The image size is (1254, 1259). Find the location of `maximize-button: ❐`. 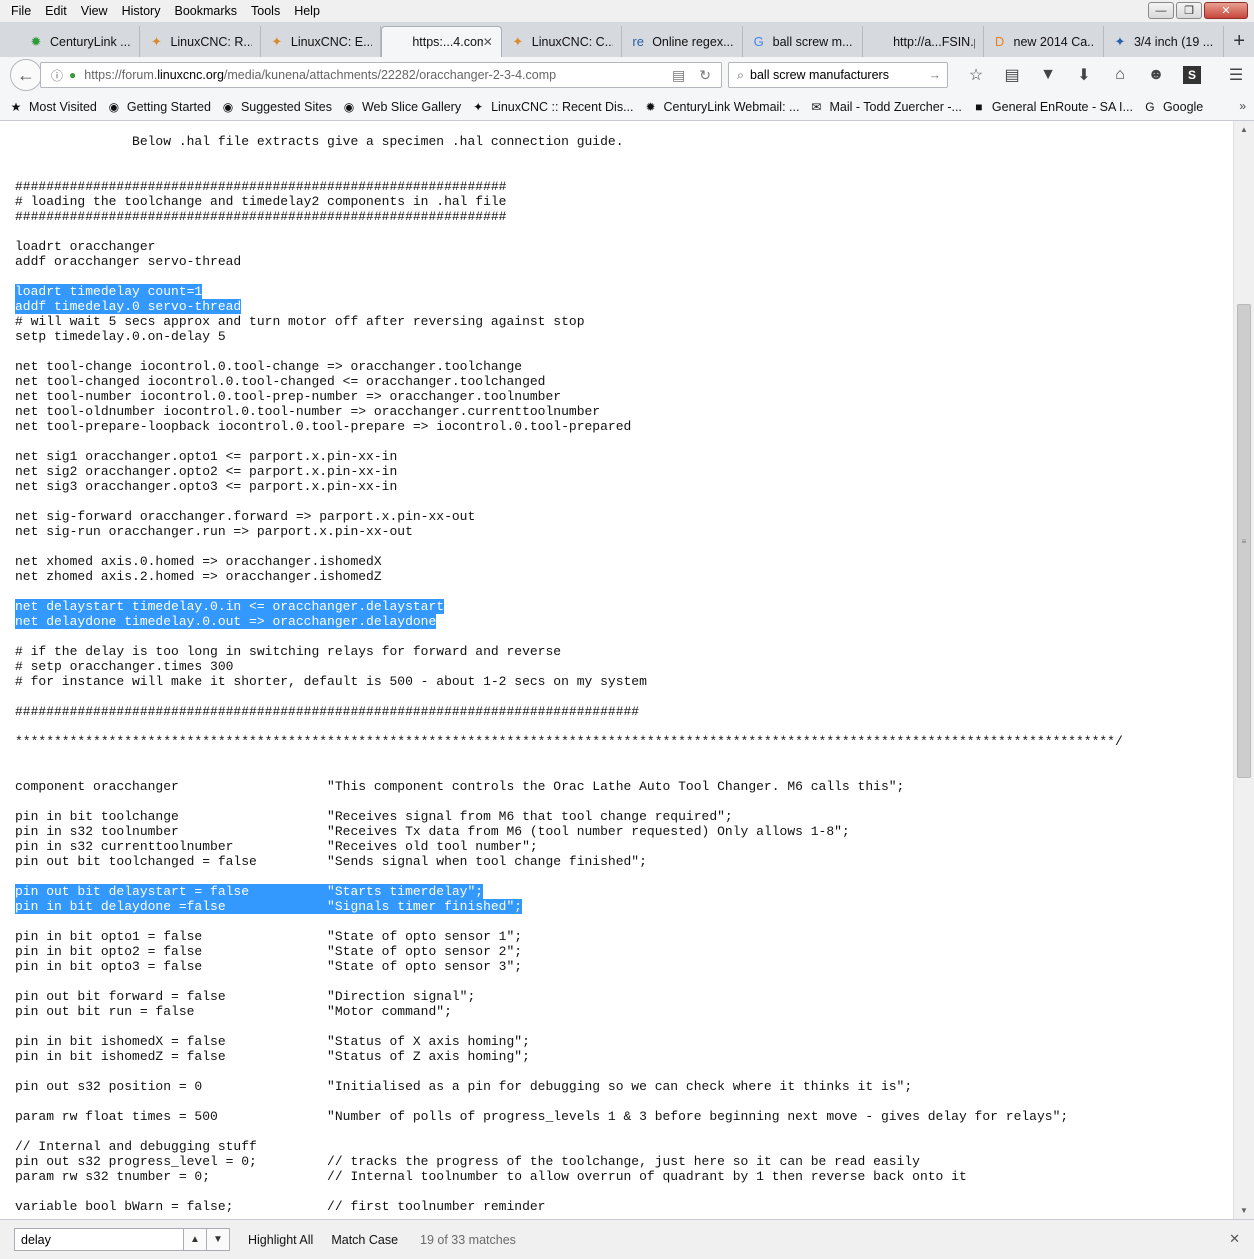

maximize-button: ❐ is located at coordinates (1189, 10).